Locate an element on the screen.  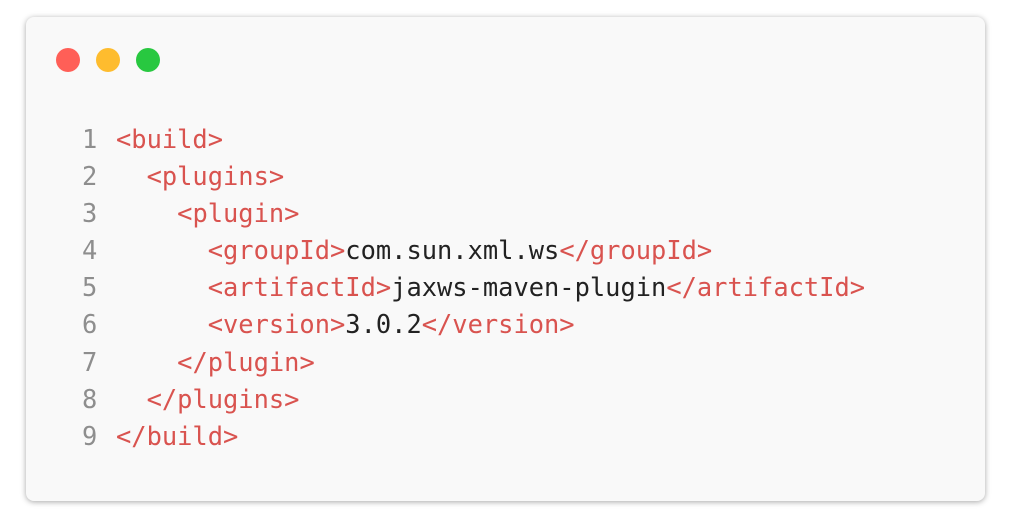
open-tag: <artifactId> is located at coordinates (299, 287).